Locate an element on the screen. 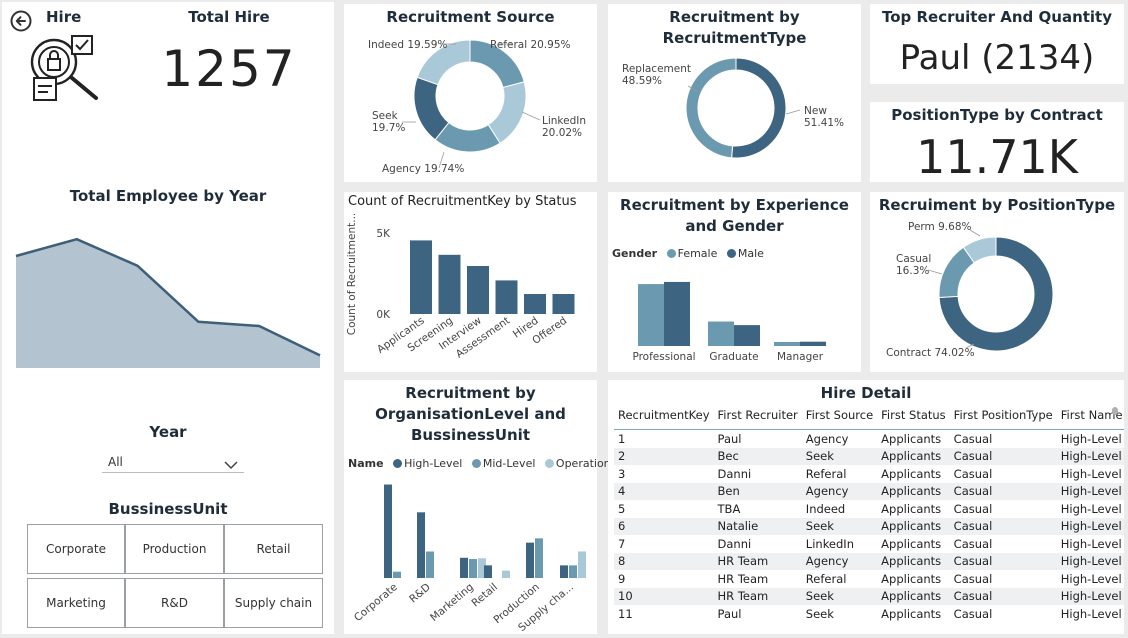 The image size is (1128, 638). bar-manager-male is located at coordinates (813, 343).